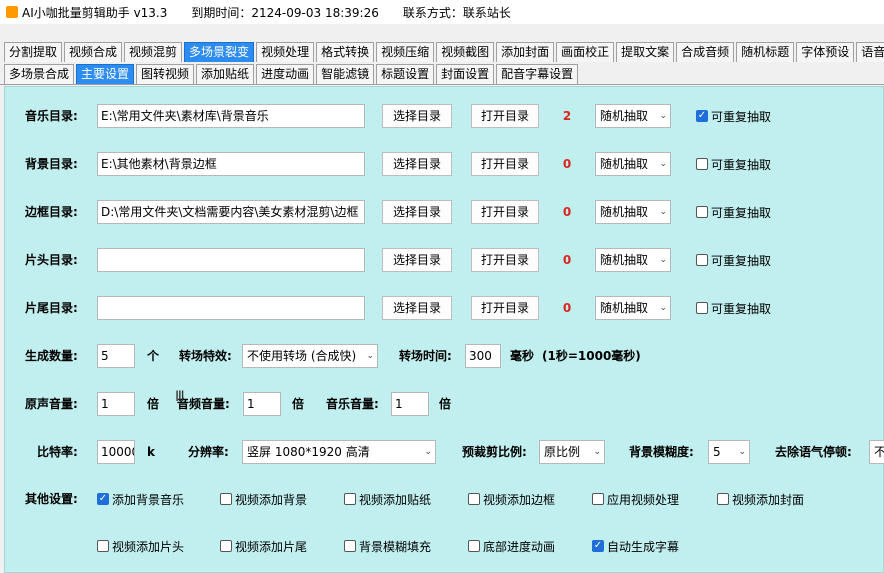 The width and height of the screenshot is (884, 573). I want to click on file-count: 0, so click(567, 308).